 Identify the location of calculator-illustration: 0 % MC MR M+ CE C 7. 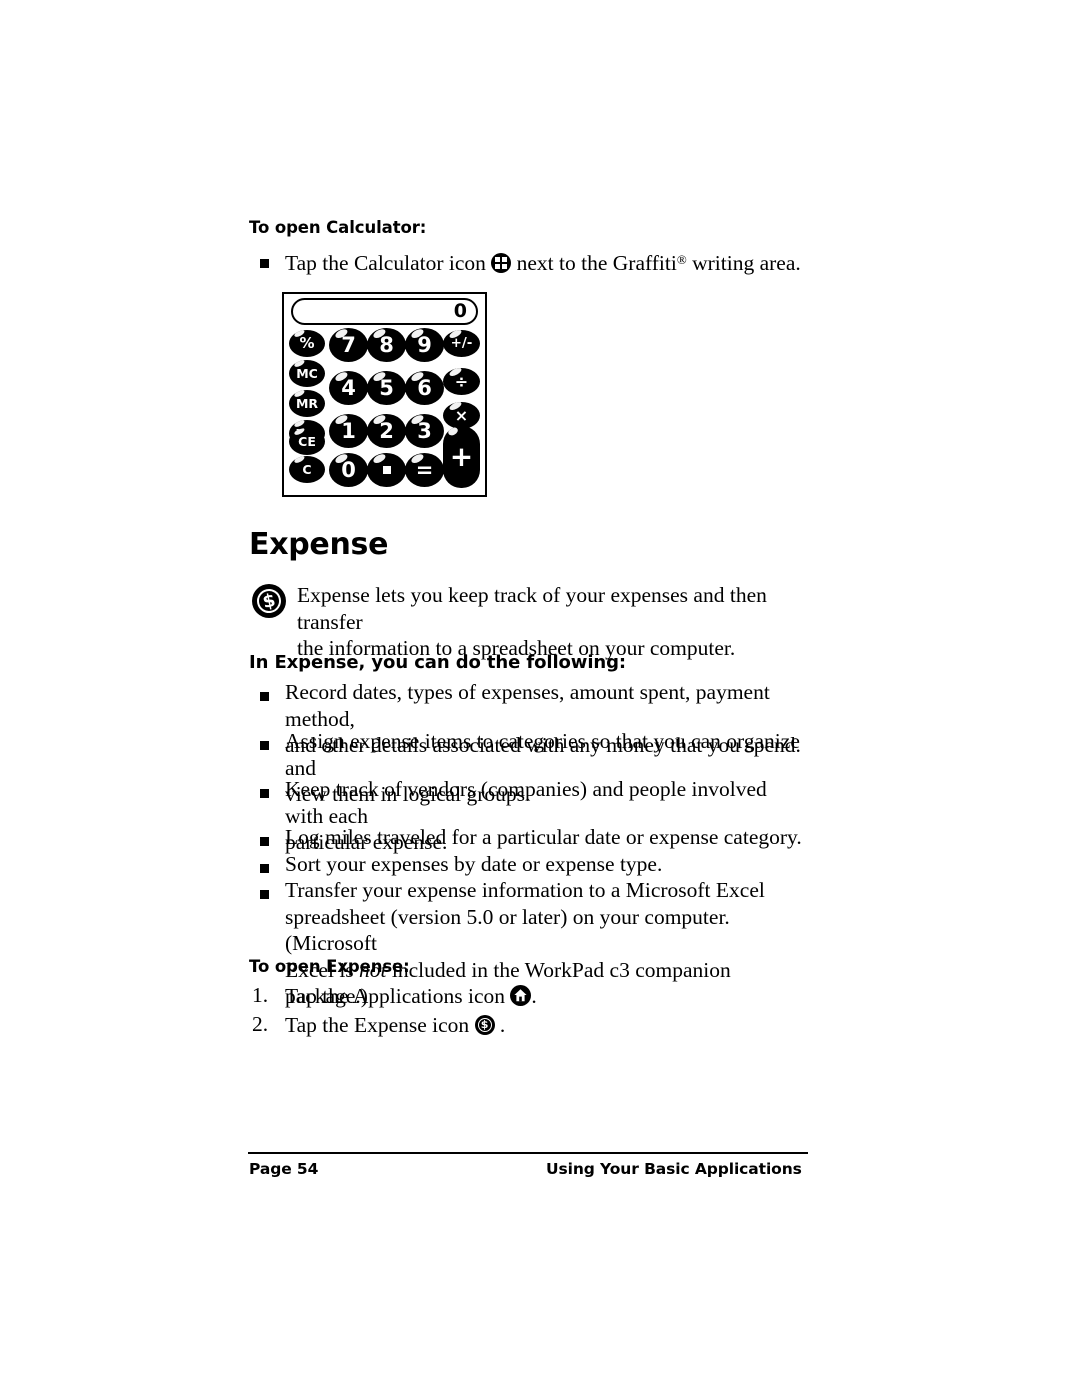
(384, 394).